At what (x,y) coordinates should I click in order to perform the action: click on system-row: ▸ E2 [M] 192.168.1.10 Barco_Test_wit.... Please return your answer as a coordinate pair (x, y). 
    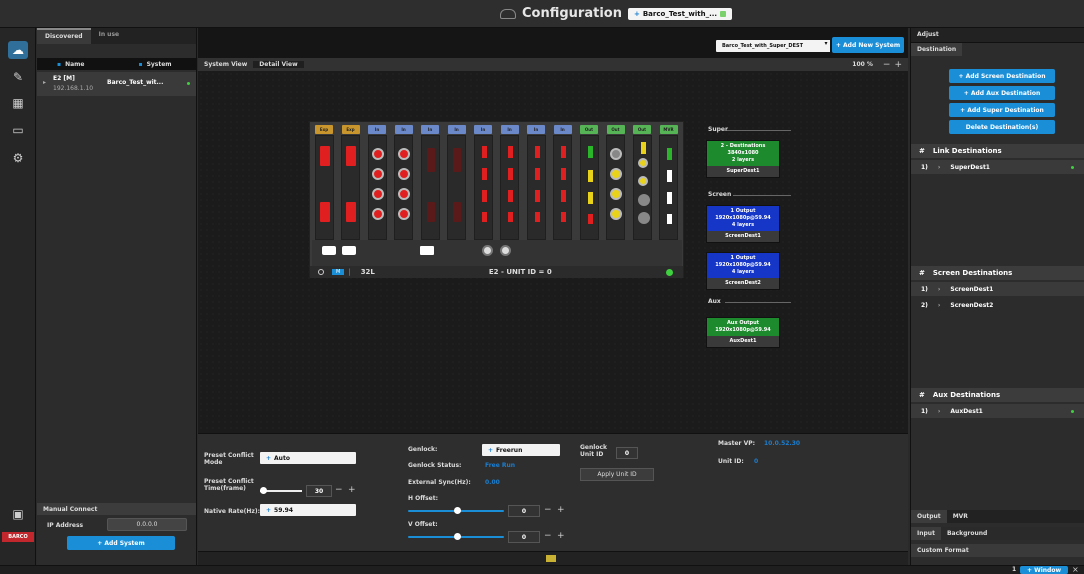
    Looking at the image, I should click on (116, 84).